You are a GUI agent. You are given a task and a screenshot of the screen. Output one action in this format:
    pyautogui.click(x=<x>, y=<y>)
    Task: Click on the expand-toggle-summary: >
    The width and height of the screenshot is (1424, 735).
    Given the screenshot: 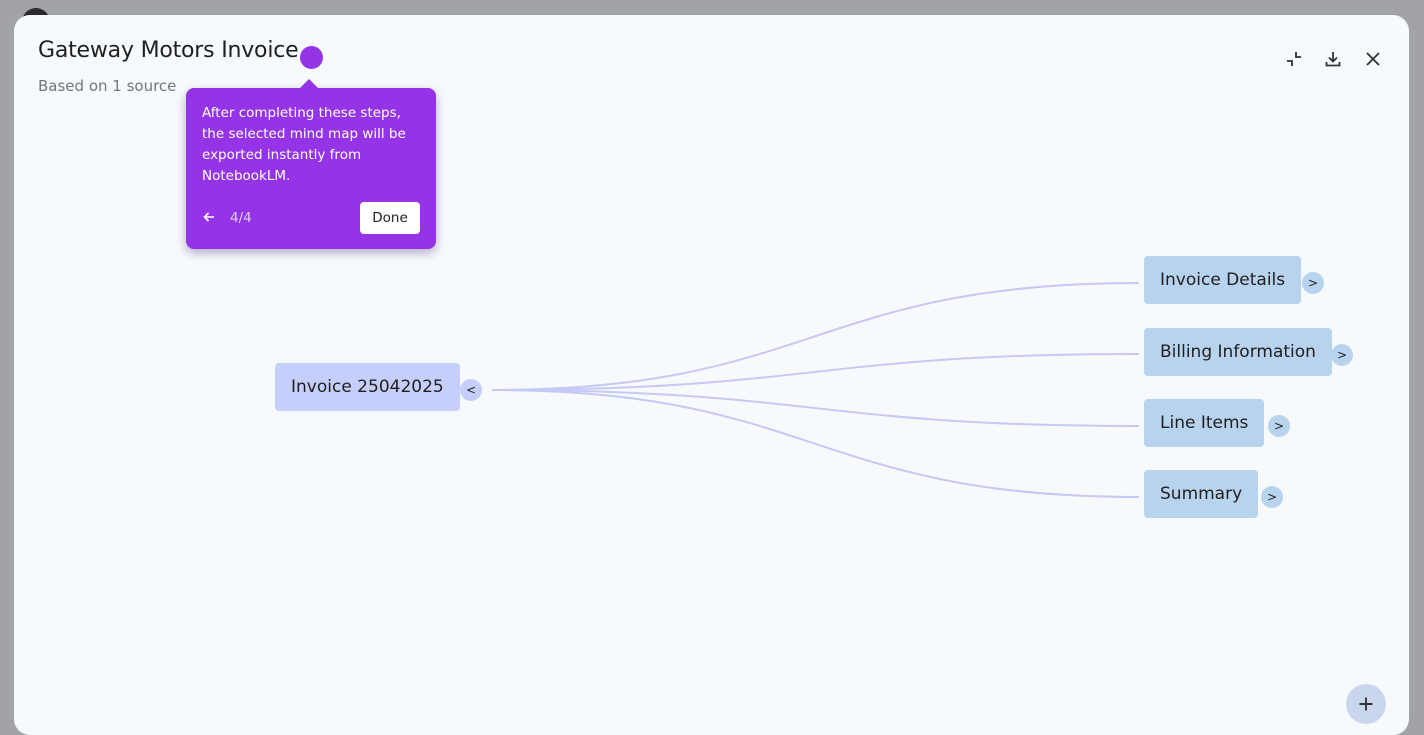 What is the action you would take?
    pyautogui.click(x=1272, y=497)
    